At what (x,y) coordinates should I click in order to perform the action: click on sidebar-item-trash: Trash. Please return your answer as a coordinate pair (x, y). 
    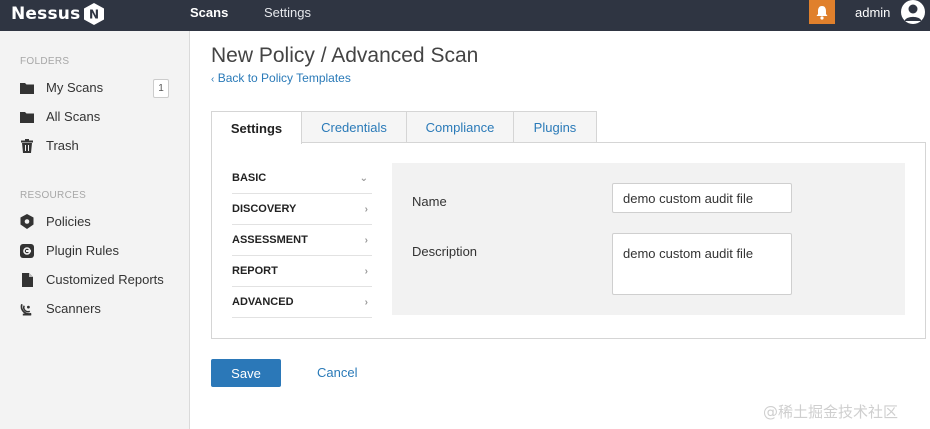
    Looking at the image, I should click on (49, 145).